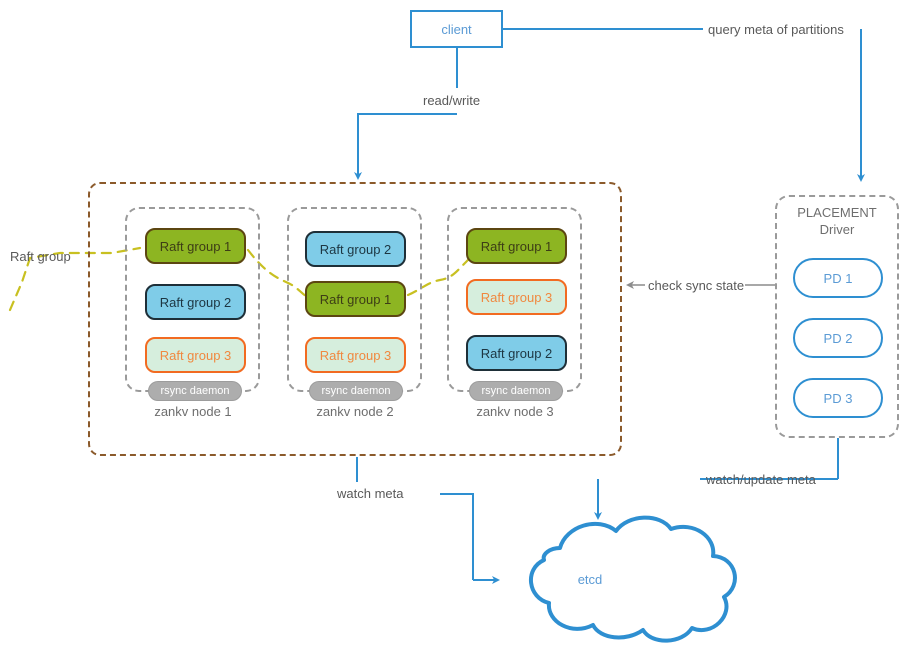 The width and height of the screenshot is (909, 645). What do you see at coordinates (590, 579) in the screenshot?
I see `etcd-label: etcd` at bounding box center [590, 579].